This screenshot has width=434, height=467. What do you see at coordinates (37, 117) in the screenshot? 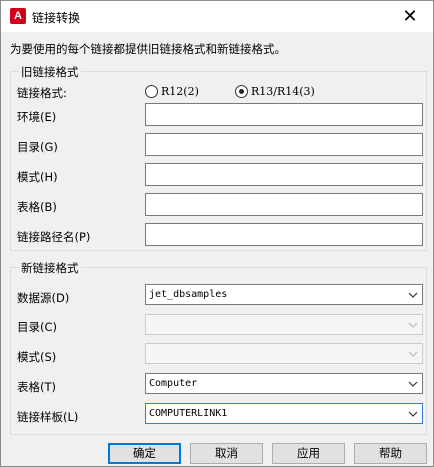
I see `environment-label: 环境(E)` at bounding box center [37, 117].